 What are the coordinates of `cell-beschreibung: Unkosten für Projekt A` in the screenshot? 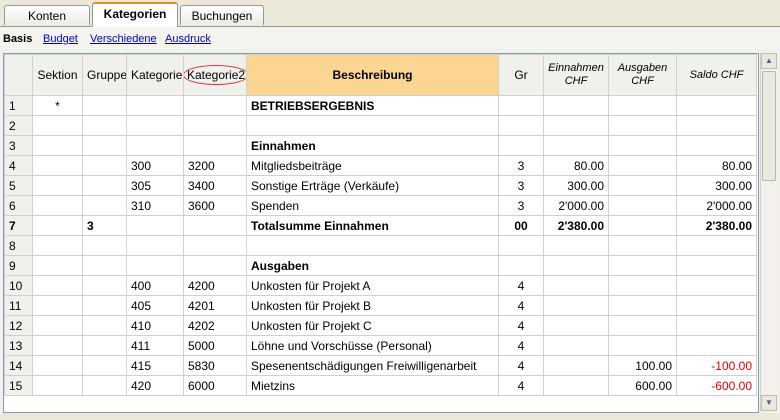 It's located at (372, 285).